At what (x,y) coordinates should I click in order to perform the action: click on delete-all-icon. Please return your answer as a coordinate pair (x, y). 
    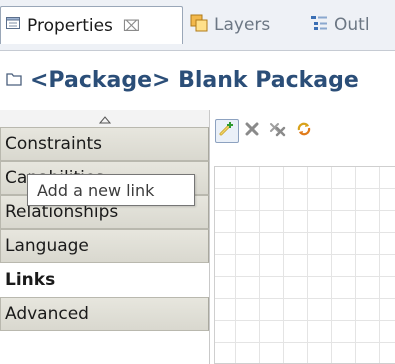
    Looking at the image, I should click on (278, 131).